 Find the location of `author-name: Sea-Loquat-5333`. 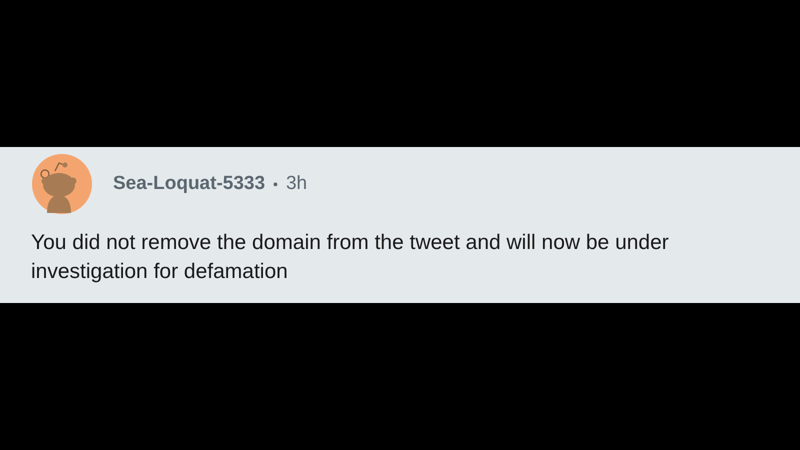

author-name: Sea-Loquat-5333 is located at coordinates (189, 184).